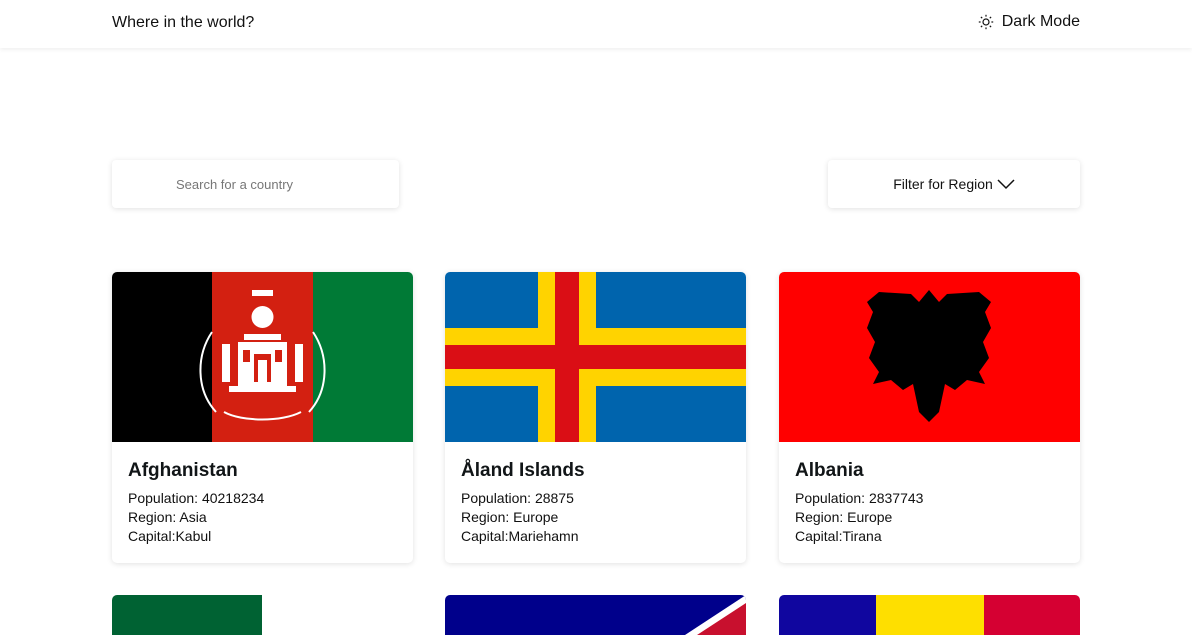 This screenshot has width=1192, height=635. What do you see at coordinates (183, 470) in the screenshot?
I see `country-name: Afghanistan` at bounding box center [183, 470].